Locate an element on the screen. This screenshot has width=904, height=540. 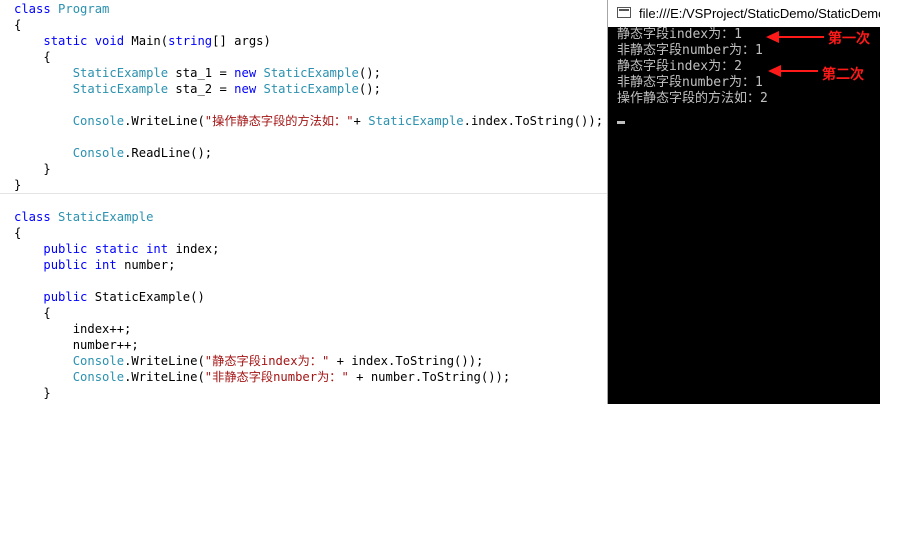
code-line: class Program is located at coordinates (61, 9).